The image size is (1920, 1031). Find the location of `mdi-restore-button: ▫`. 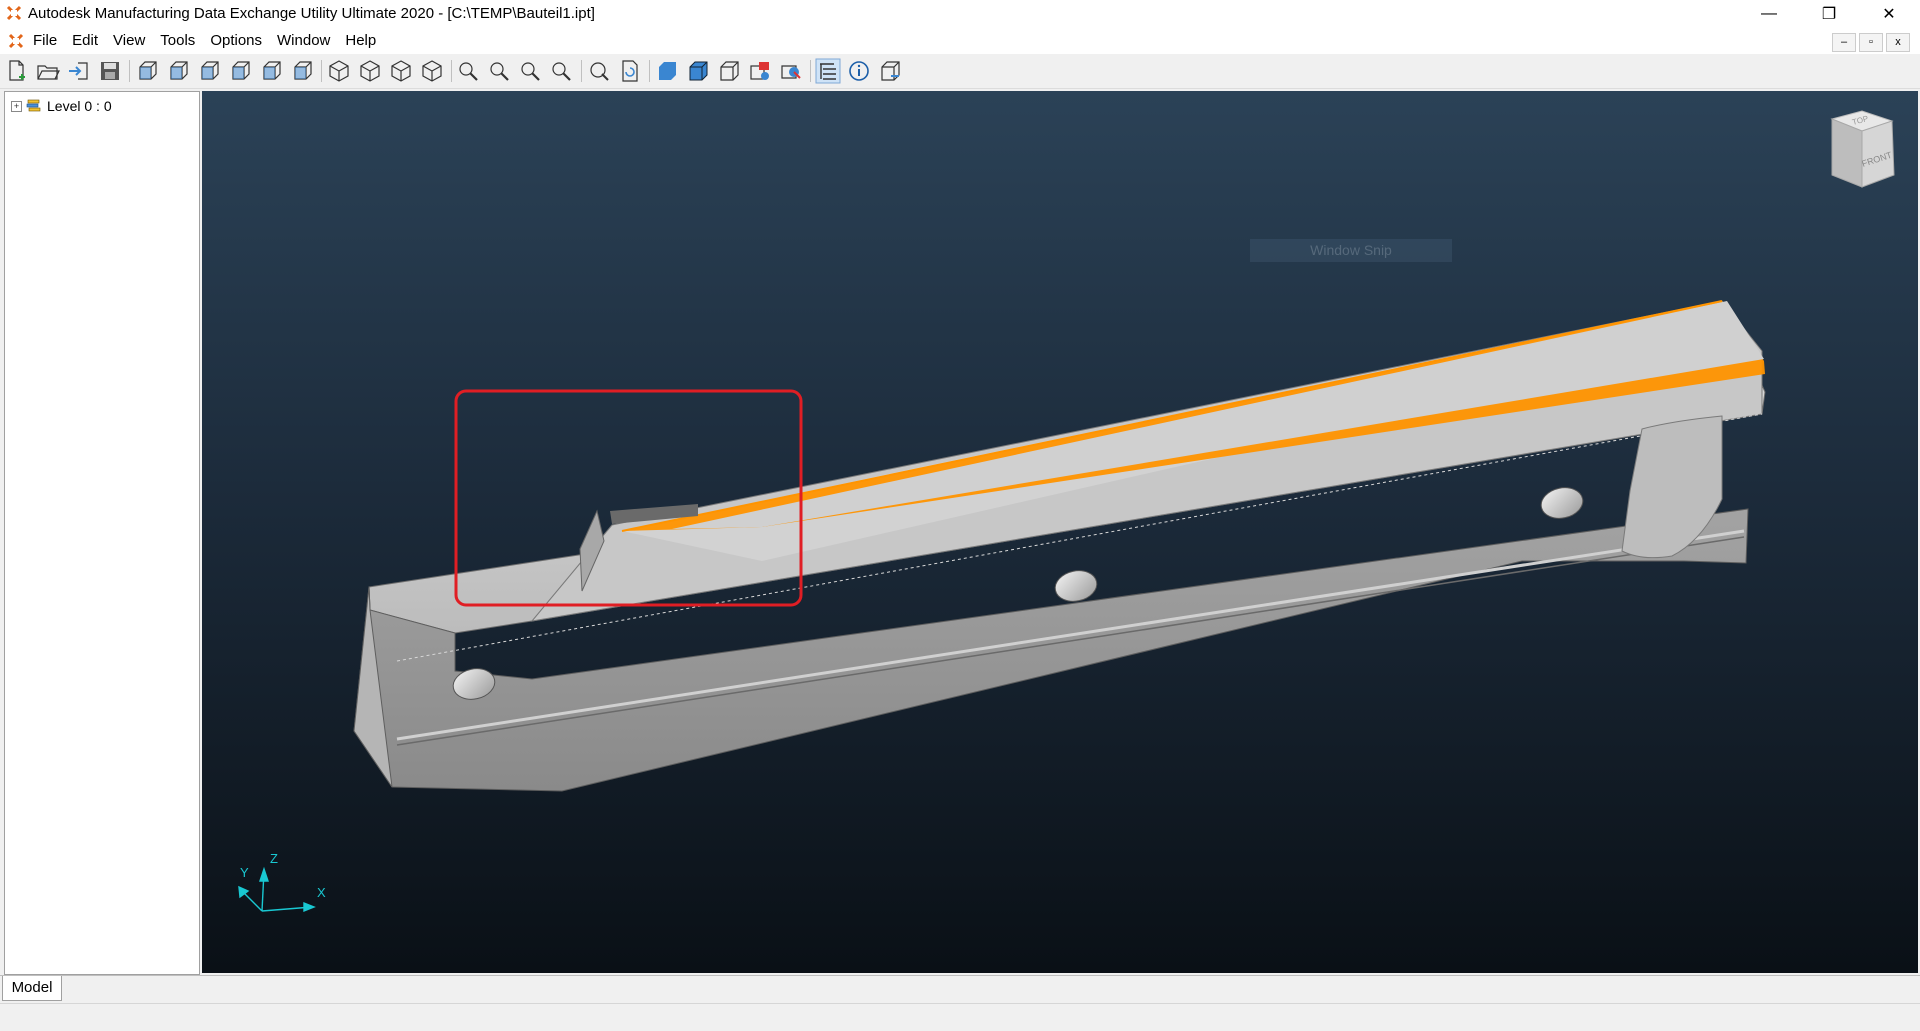

mdi-restore-button: ▫ is located at coordinates (1871, 42).